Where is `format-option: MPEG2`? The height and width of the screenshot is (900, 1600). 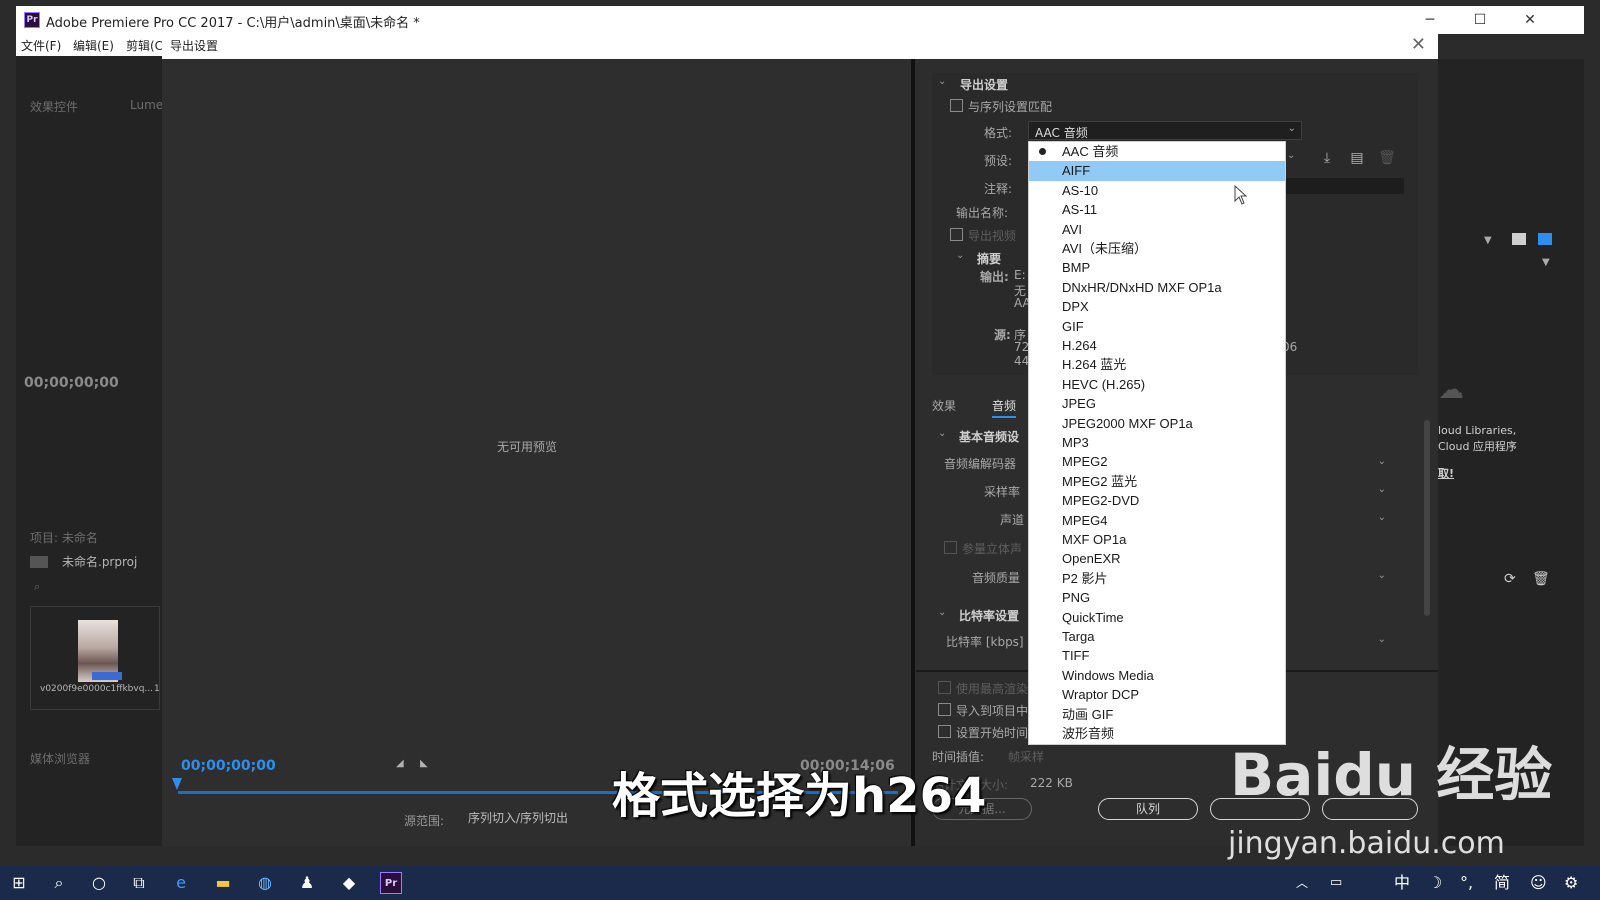
format-option: MPEG2 is located at coordinates (1157, 461).